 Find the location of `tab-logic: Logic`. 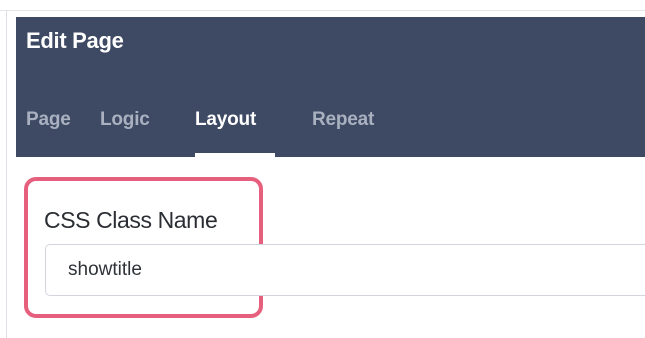

tab-logic: Logic is located at coordinates (147, 126).